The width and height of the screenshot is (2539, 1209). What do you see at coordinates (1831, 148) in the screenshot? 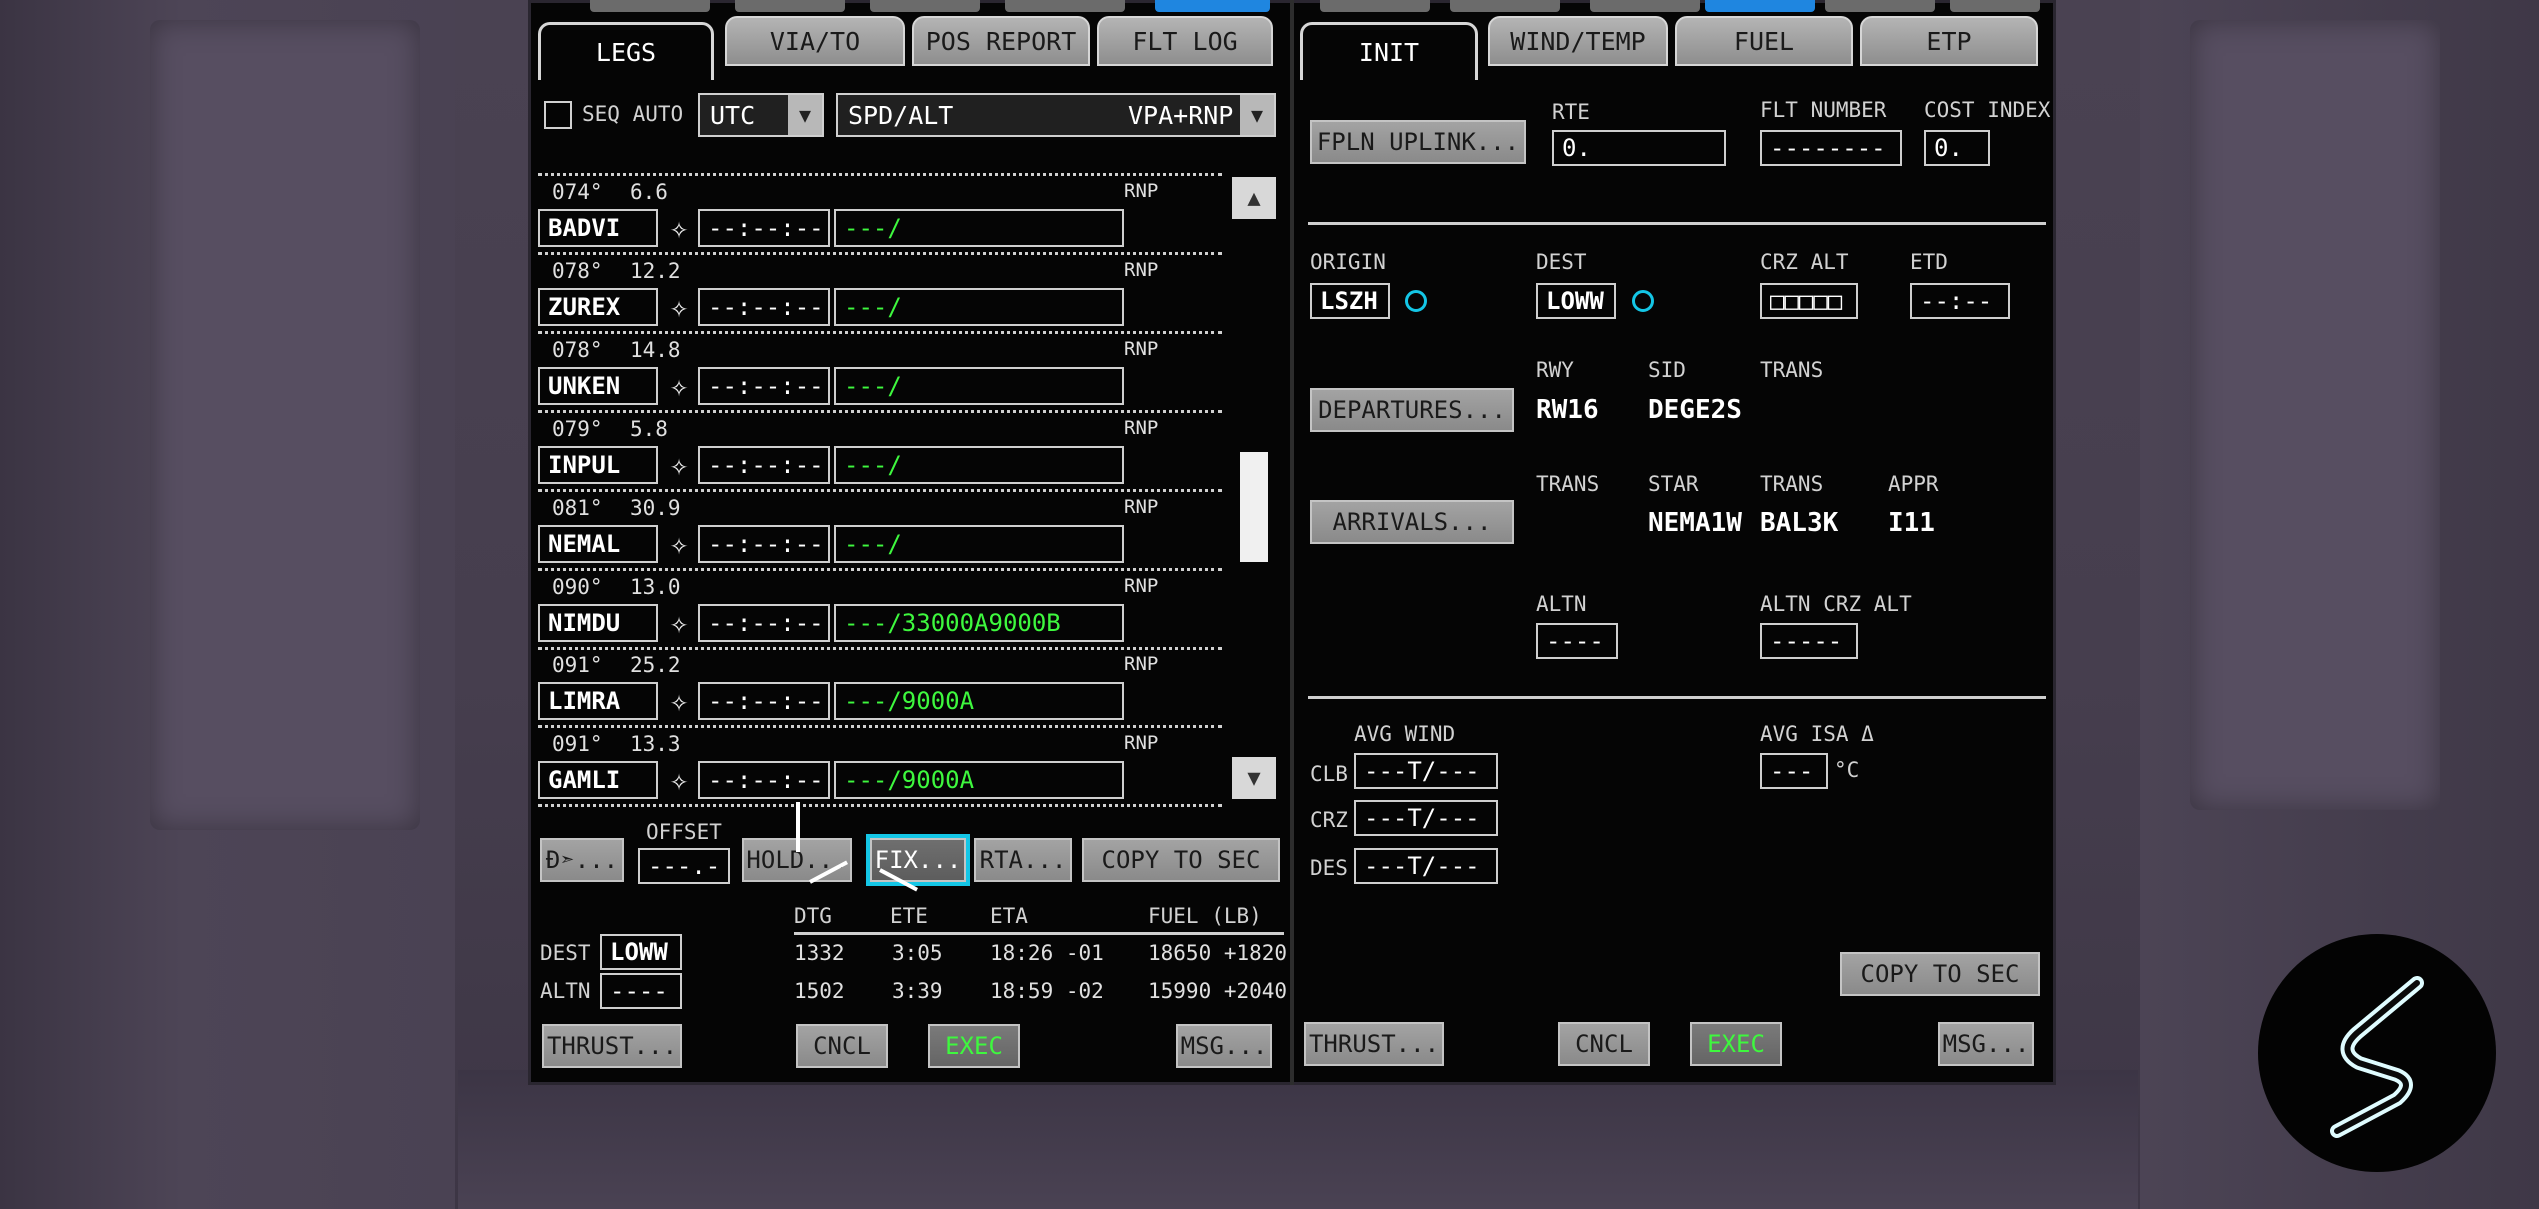
I see `flt-number-field: --------` at bounding box center [1831, 148].